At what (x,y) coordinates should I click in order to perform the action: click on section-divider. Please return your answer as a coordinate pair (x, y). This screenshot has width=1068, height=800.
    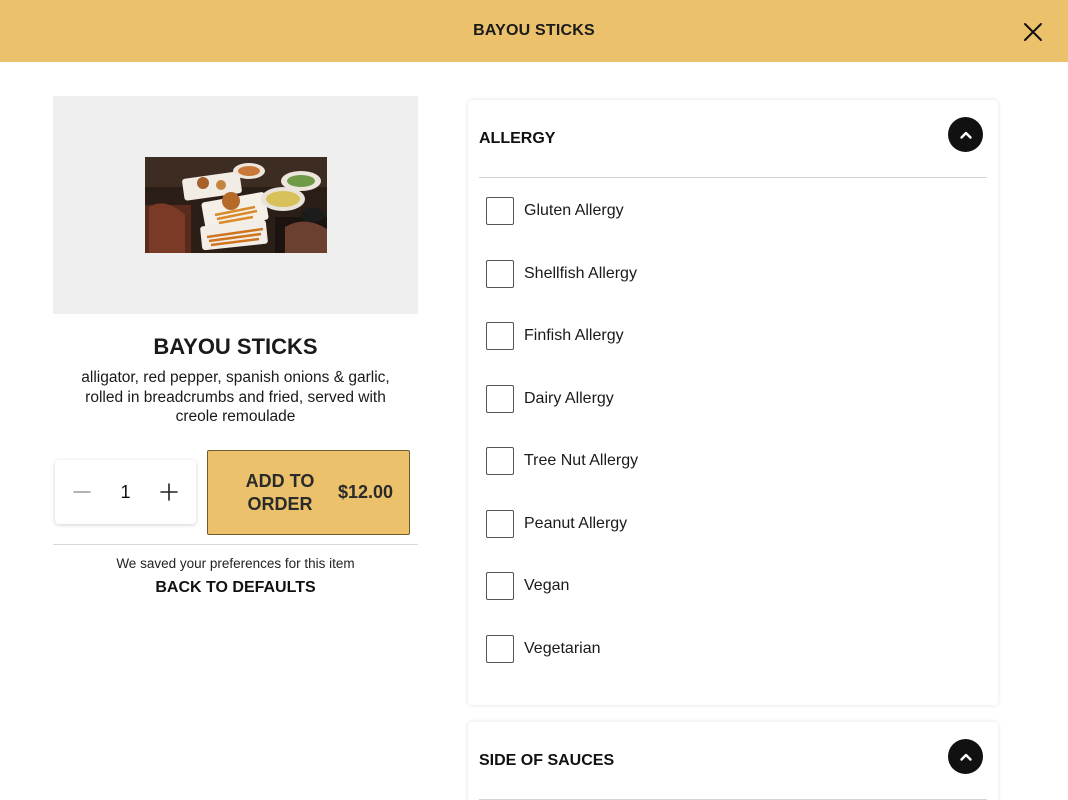
    Looking at the image, I should click on (733, 177).